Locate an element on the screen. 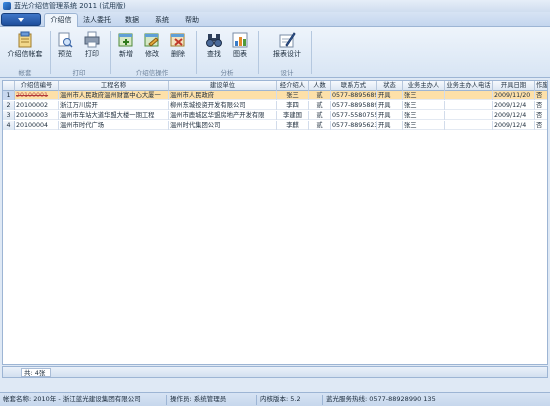  group-label-print: 打印 is located at coordinates (79, 73).